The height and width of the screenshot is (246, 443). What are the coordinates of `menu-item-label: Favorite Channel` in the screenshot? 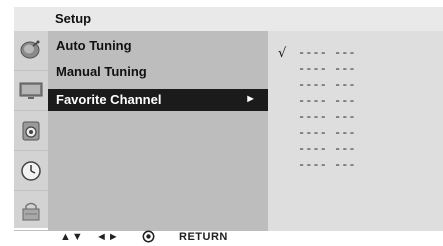 It's located at (109, 99).